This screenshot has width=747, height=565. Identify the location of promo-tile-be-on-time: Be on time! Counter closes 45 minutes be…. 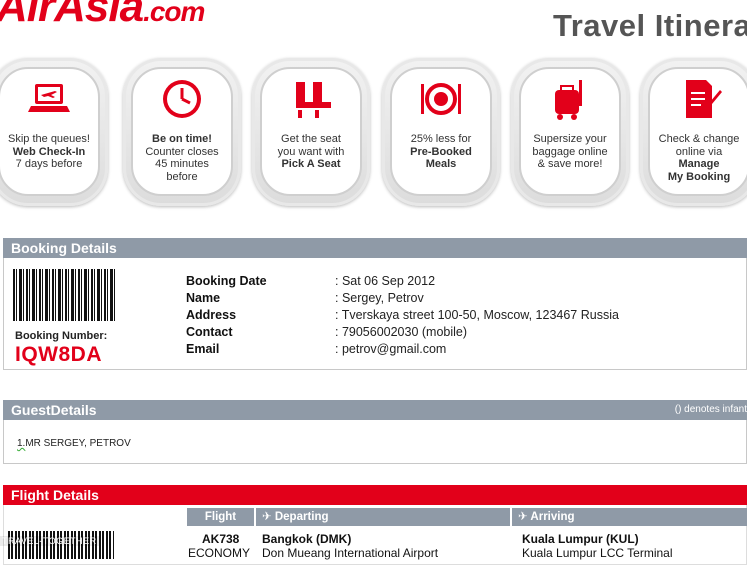
(182, 132).